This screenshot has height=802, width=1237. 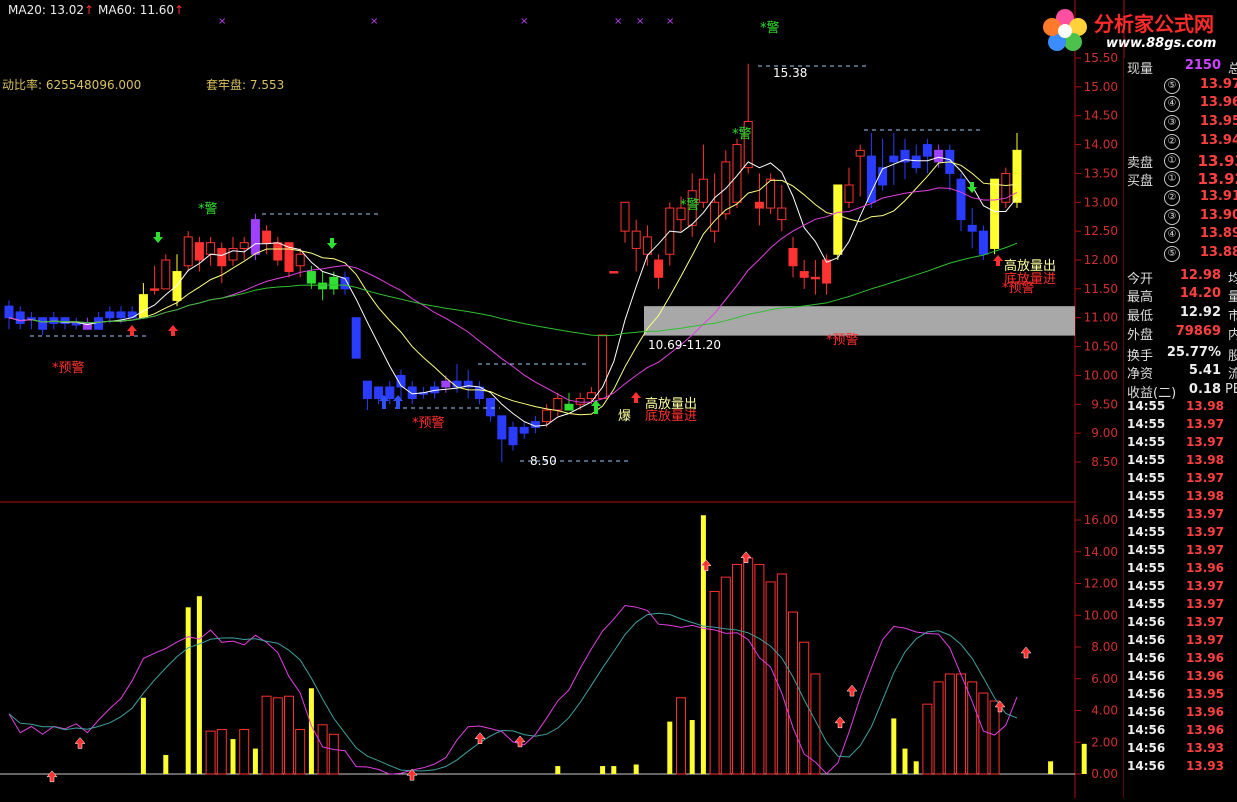 I want to click on low-price-label: 8.50, so click(x=543, y=461).